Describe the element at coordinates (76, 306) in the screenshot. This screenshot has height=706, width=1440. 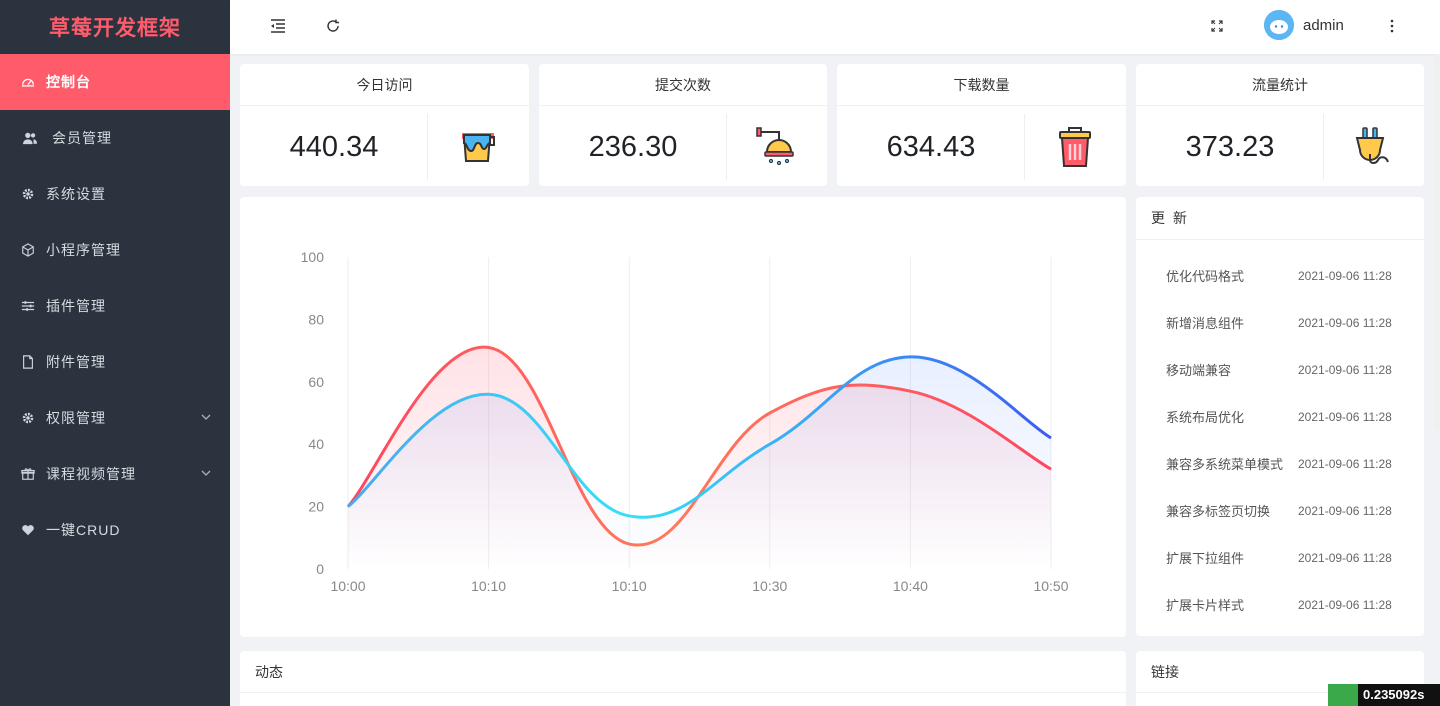
I see `sidebar-item-label: 插件管理` at that location.